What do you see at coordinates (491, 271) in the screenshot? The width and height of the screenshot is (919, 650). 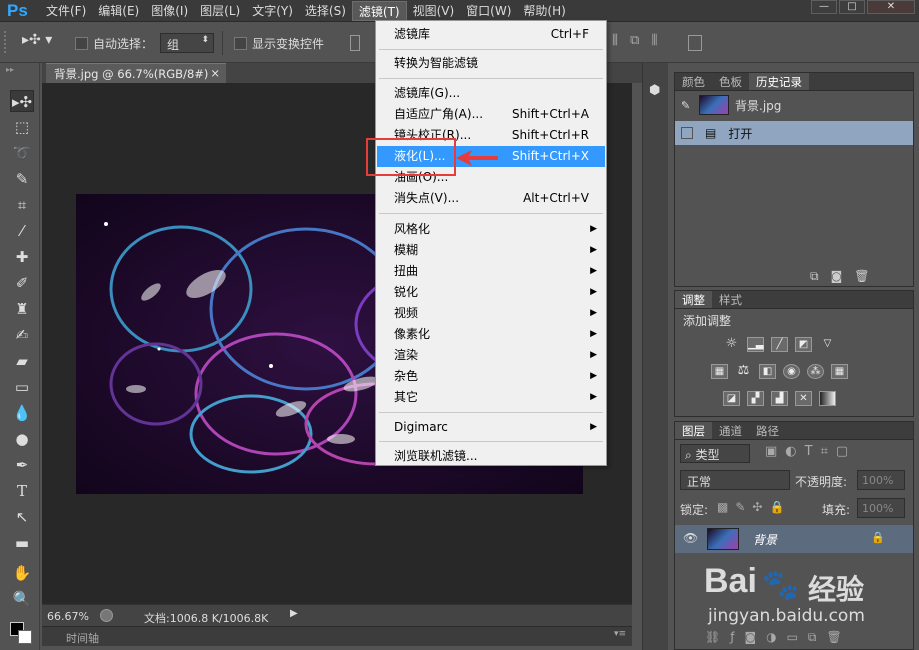 I see `menu-item-distort: 扭曲 ▶` at bounding box center [491, 271].